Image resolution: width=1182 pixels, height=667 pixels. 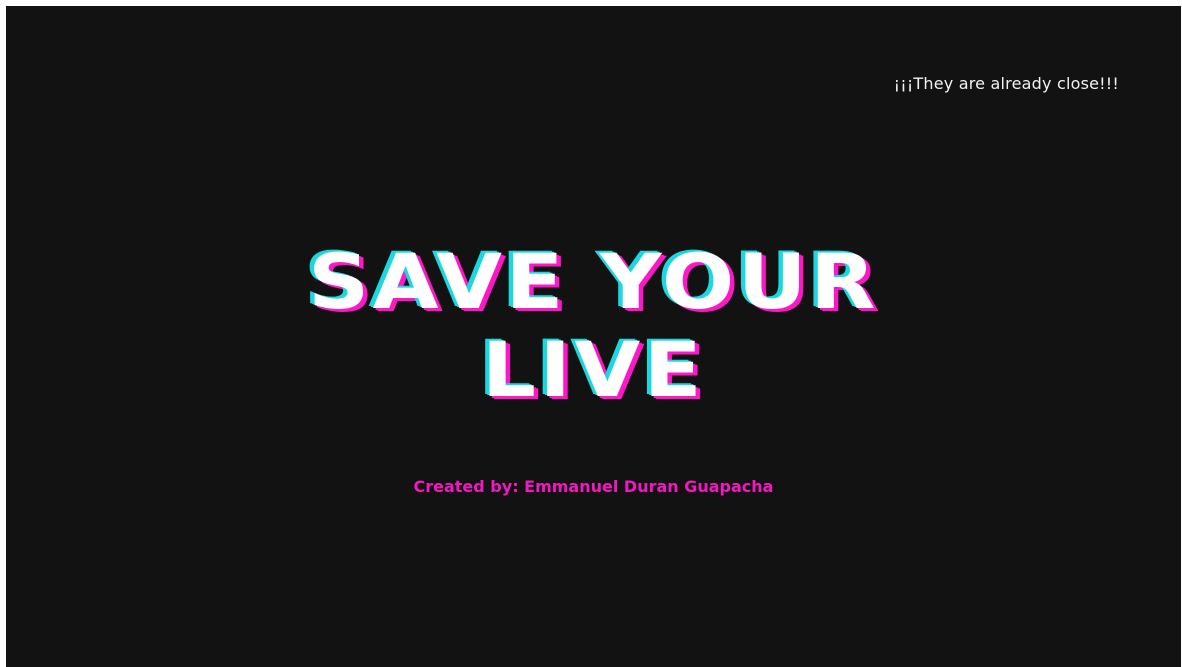 I want to click on author-credit: Created by: Emmanuel Duran Guapacha, so click(x=593, y=486).